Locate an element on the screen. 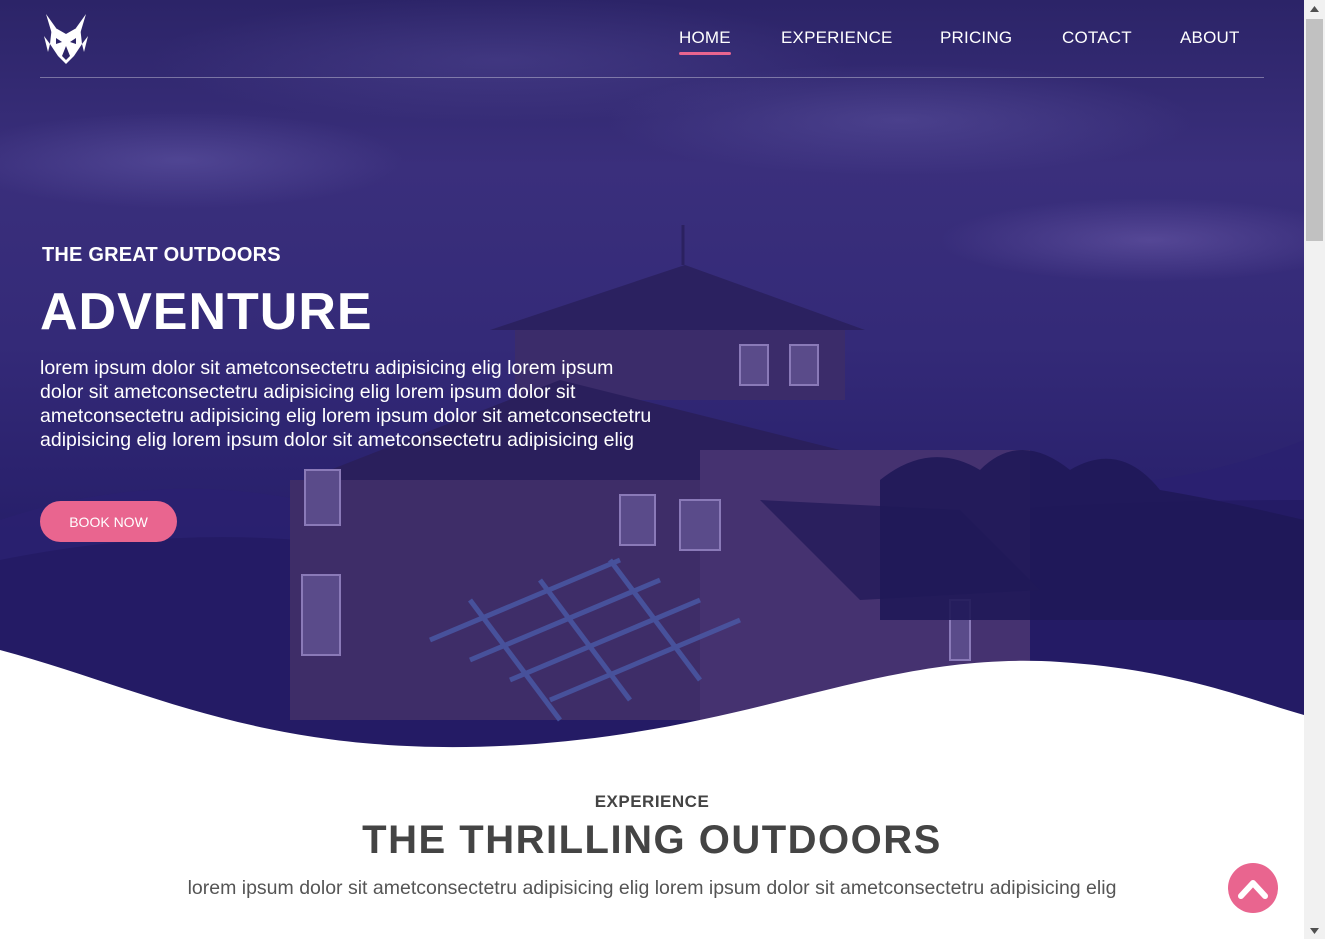 This screenshot has height=939, width=1325. main-nav: HOME EXPERIENCE PRICING COTACT ABOUT is located at coordinates (652, 41).